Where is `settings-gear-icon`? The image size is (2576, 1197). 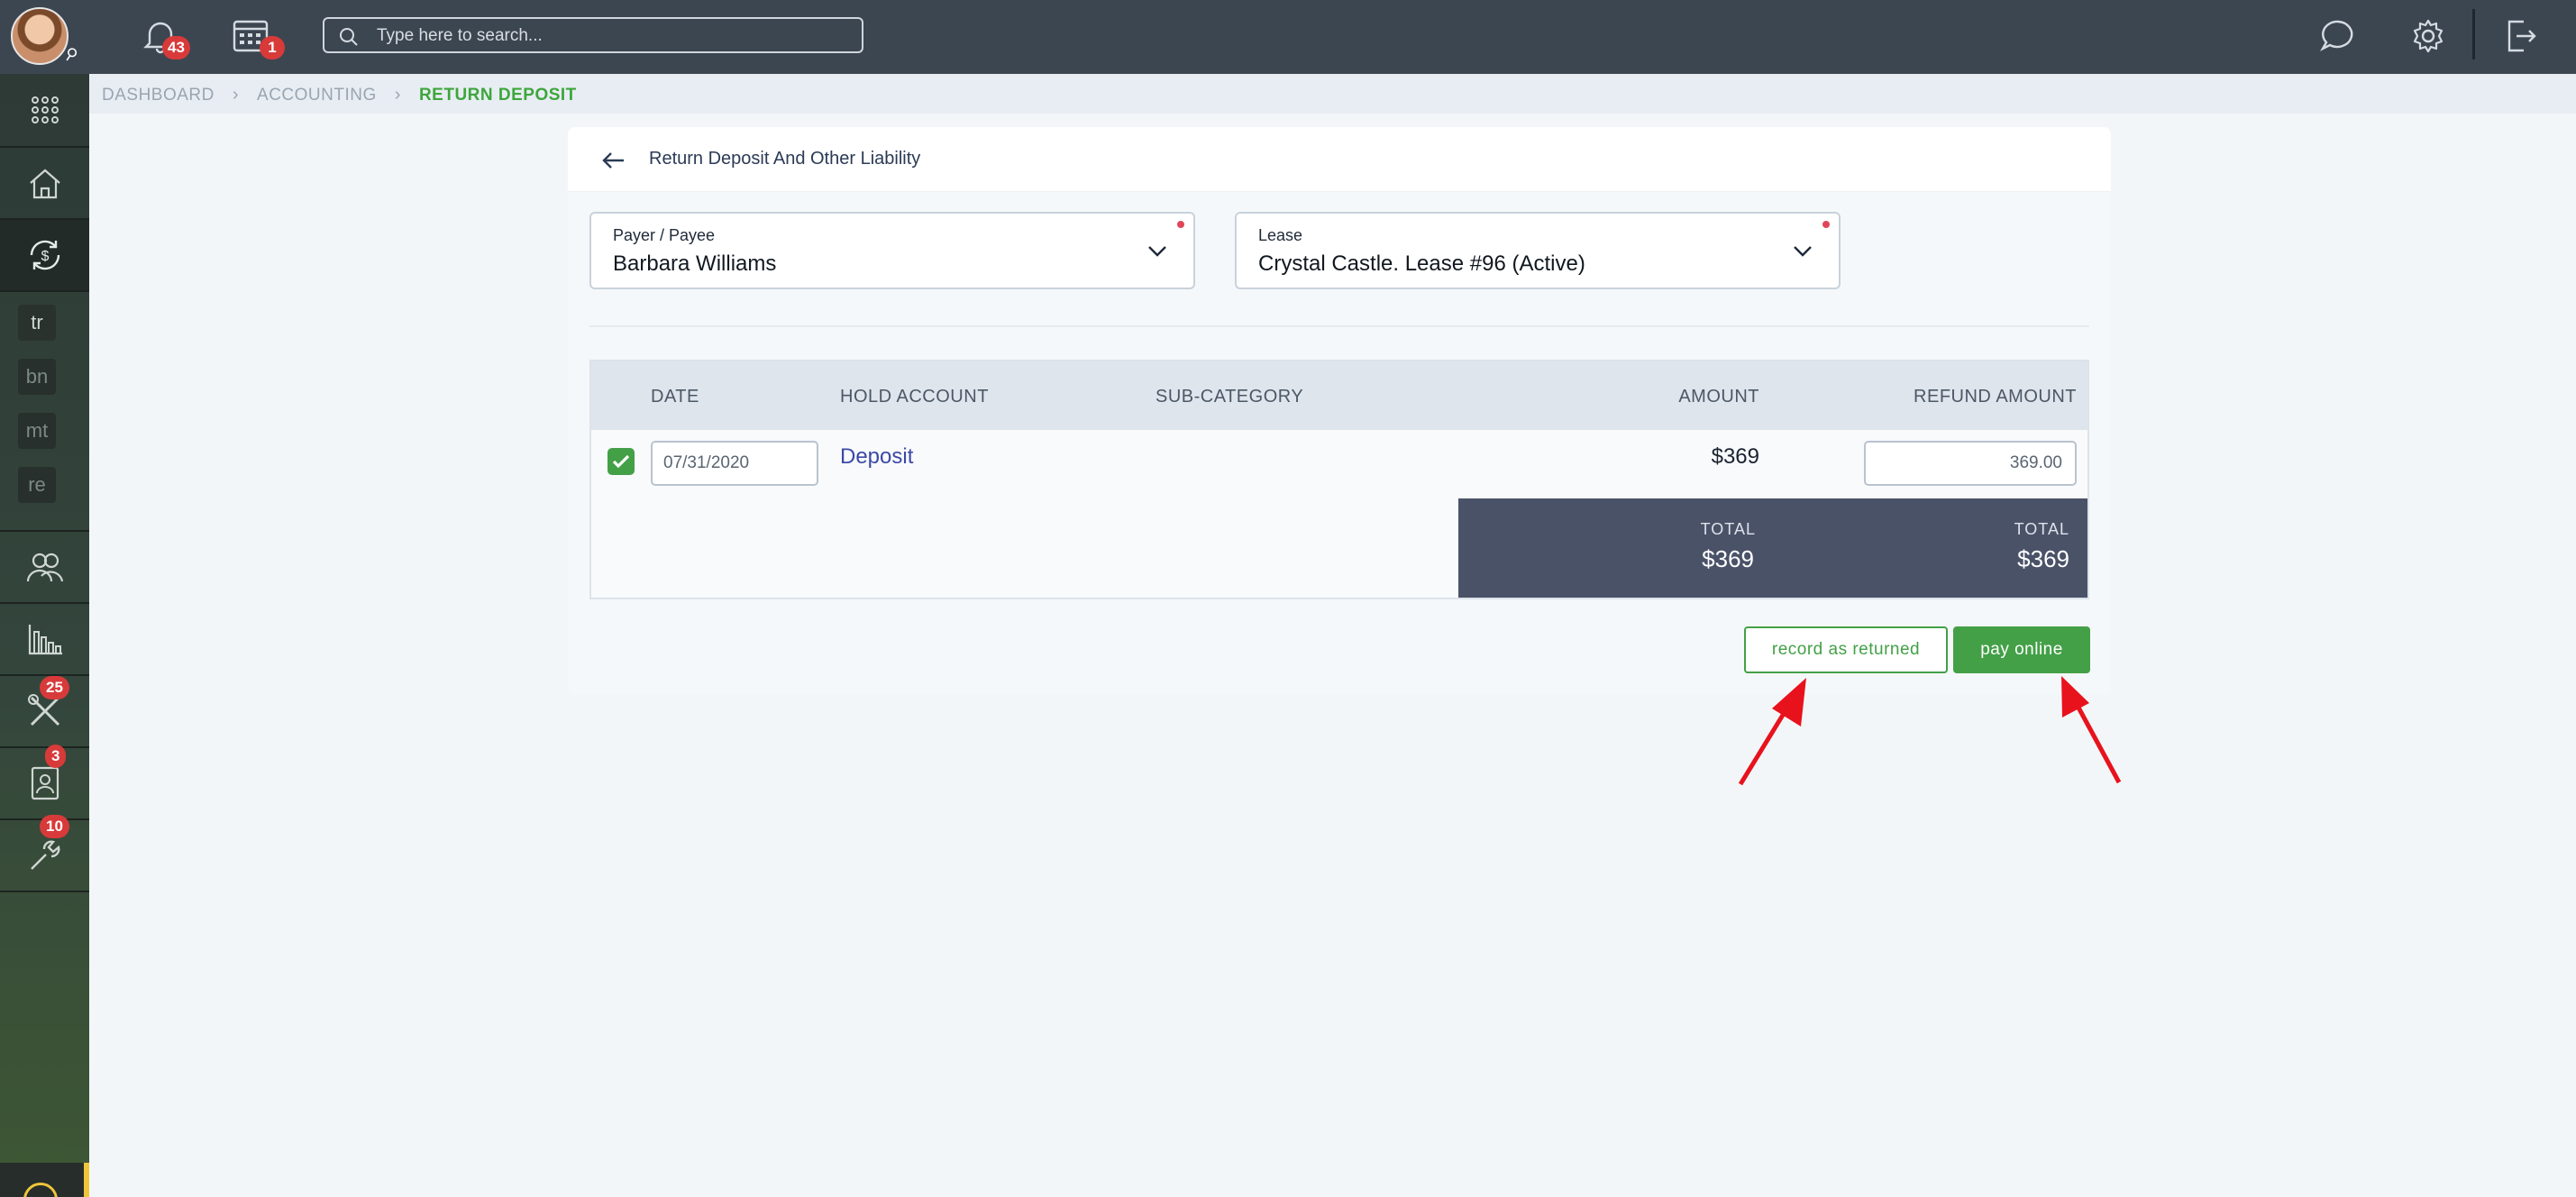 settings-gear-icon is located at coordinates (2428, 36).